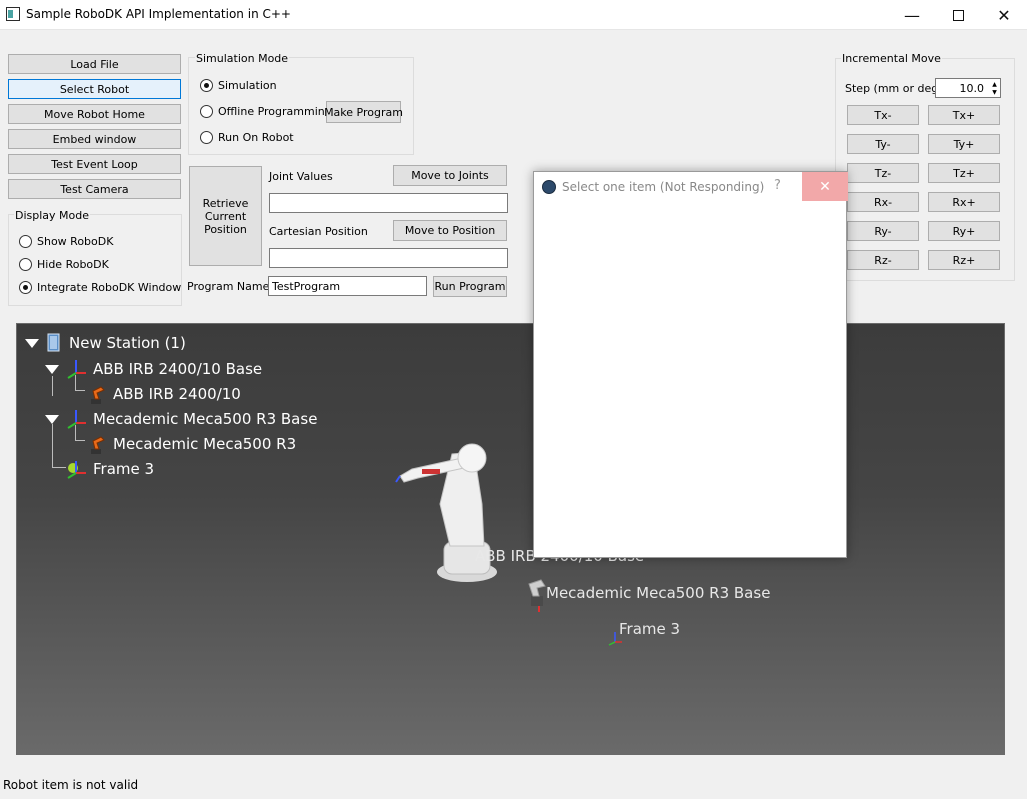  I want to click on maximize-icon, so click(958, 15).